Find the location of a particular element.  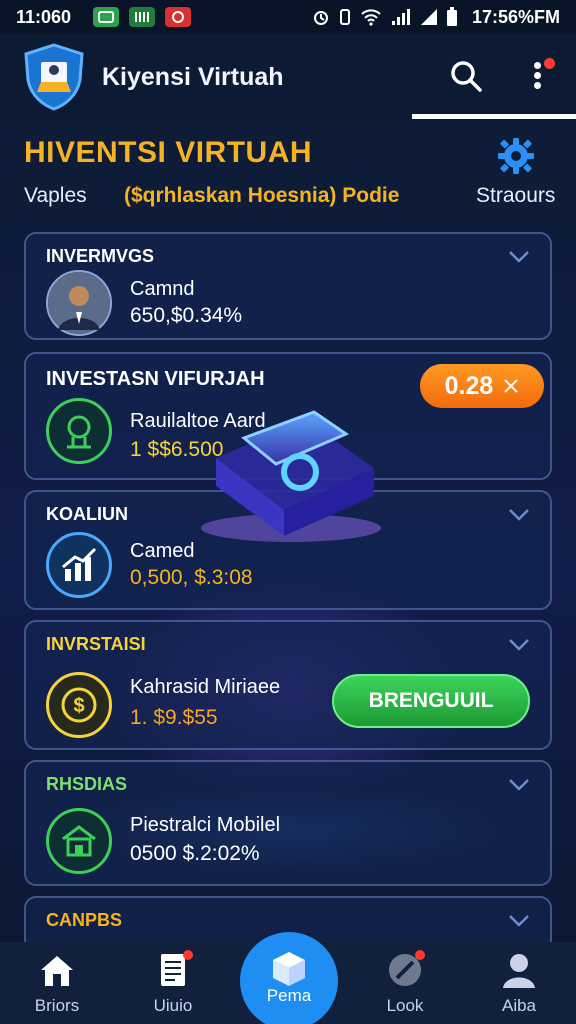

search-icon is located at coordinates (466, 76).